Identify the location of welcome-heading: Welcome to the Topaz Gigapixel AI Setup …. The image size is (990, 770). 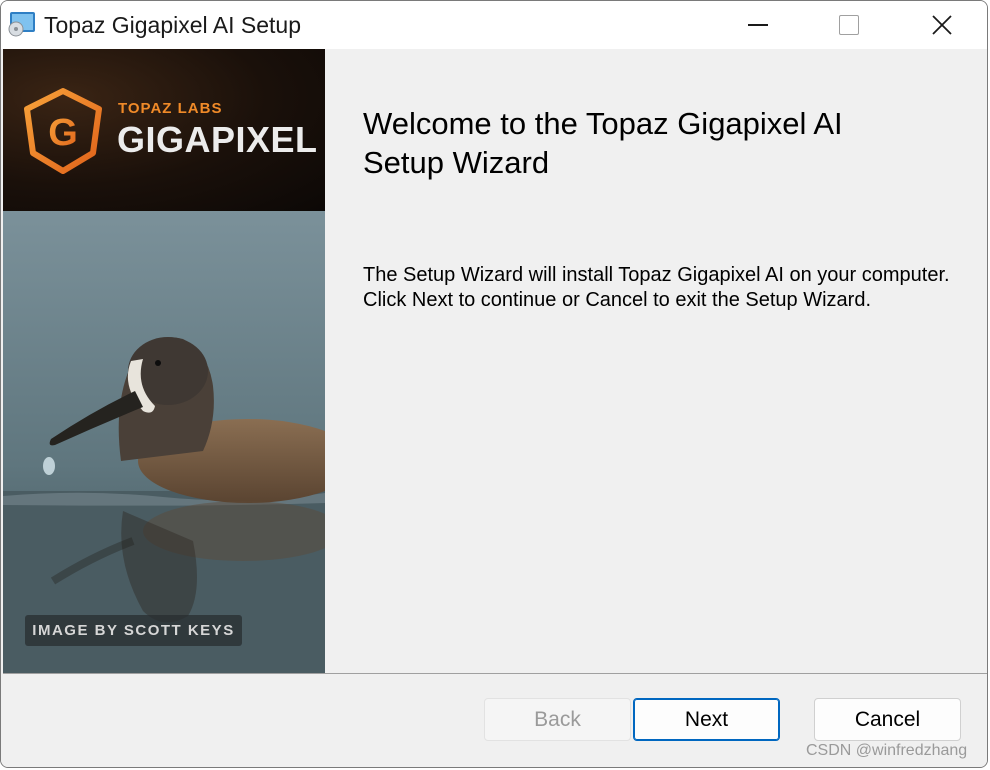
(603, 143).